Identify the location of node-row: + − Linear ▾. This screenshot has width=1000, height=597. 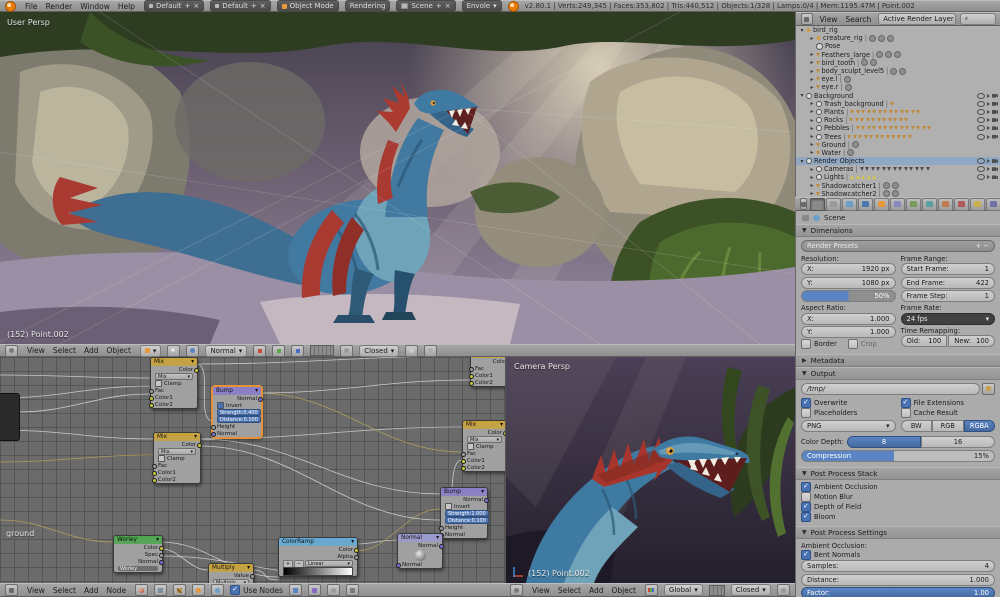
(318, 563).